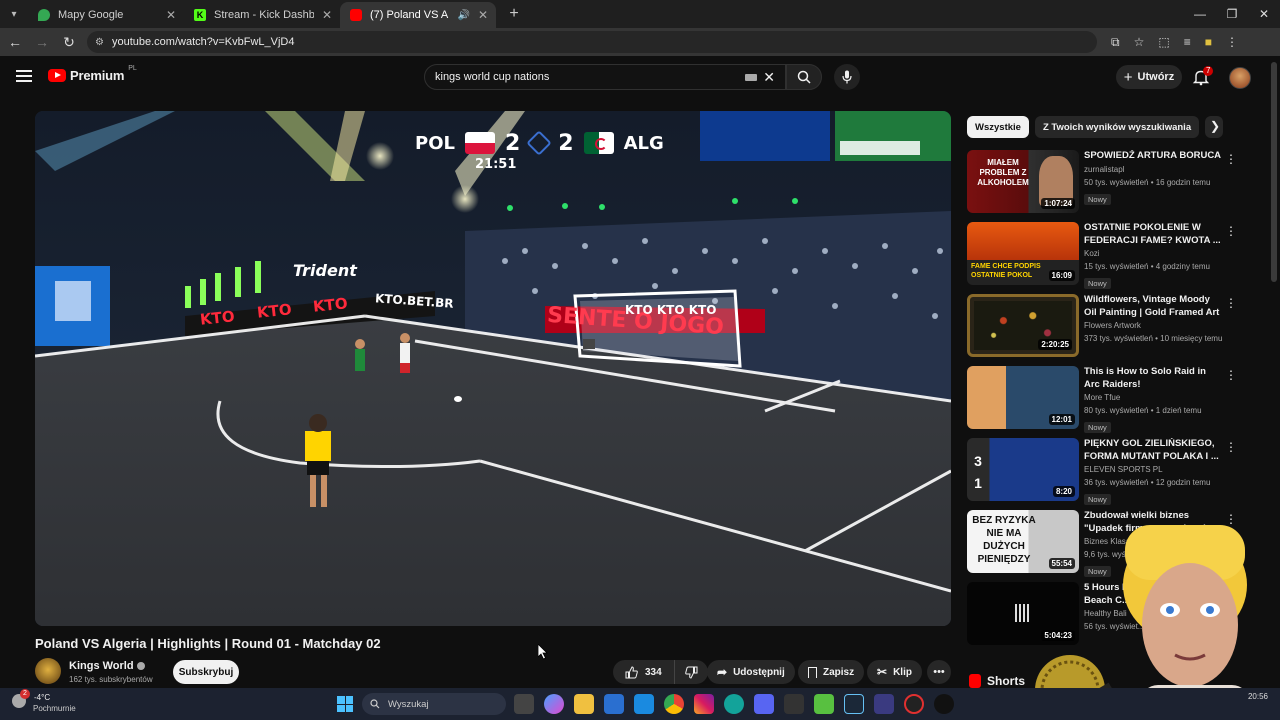  I want to click on shorts-section-header: Shorts, so click(997, 681).